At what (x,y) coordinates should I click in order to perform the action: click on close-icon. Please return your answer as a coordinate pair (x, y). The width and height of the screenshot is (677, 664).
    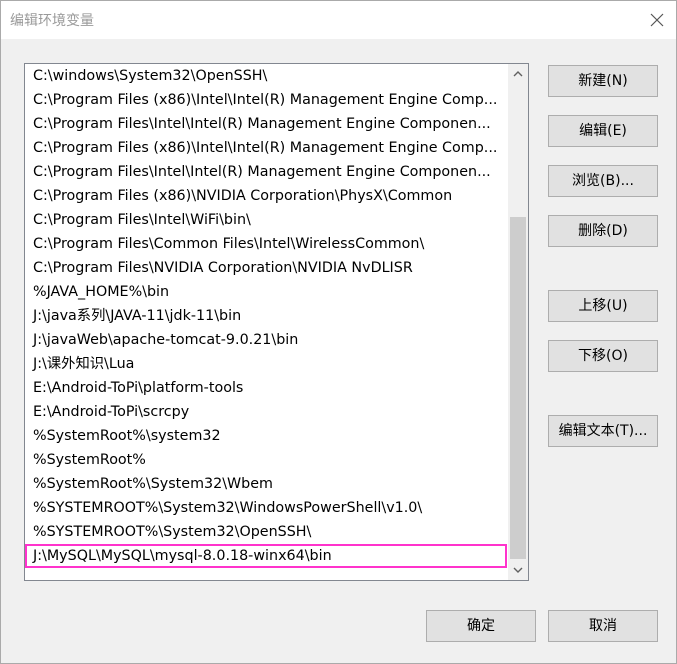
    Looking at the image, I should click on (657, 20).